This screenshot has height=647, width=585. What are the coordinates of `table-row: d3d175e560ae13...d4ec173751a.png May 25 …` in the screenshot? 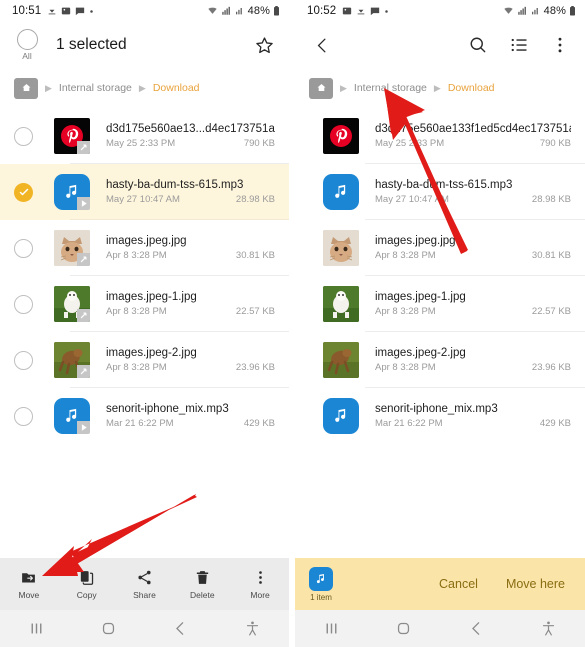 It's located at (144, 136).